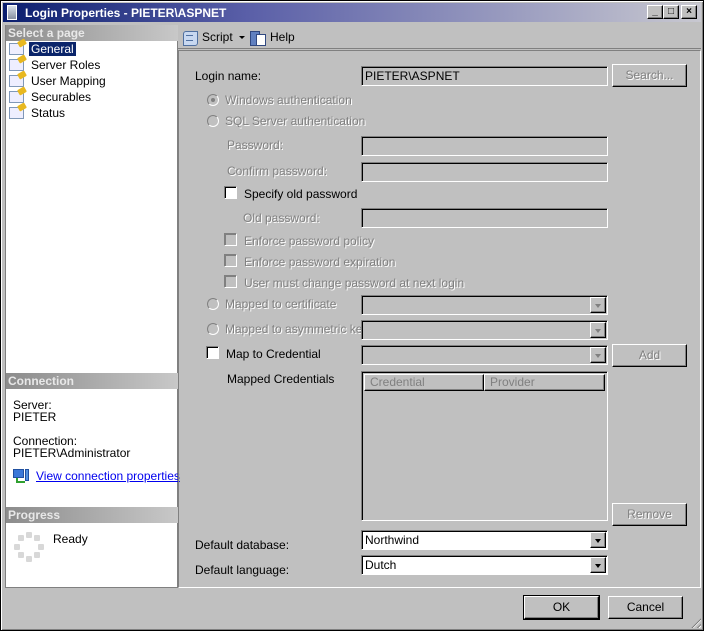 This screenshot has width=704, height=631. What do you see at coordinates (92, 515) in the screenshot?
I see `progress-header: Progress` at bounding box center [92, 515].